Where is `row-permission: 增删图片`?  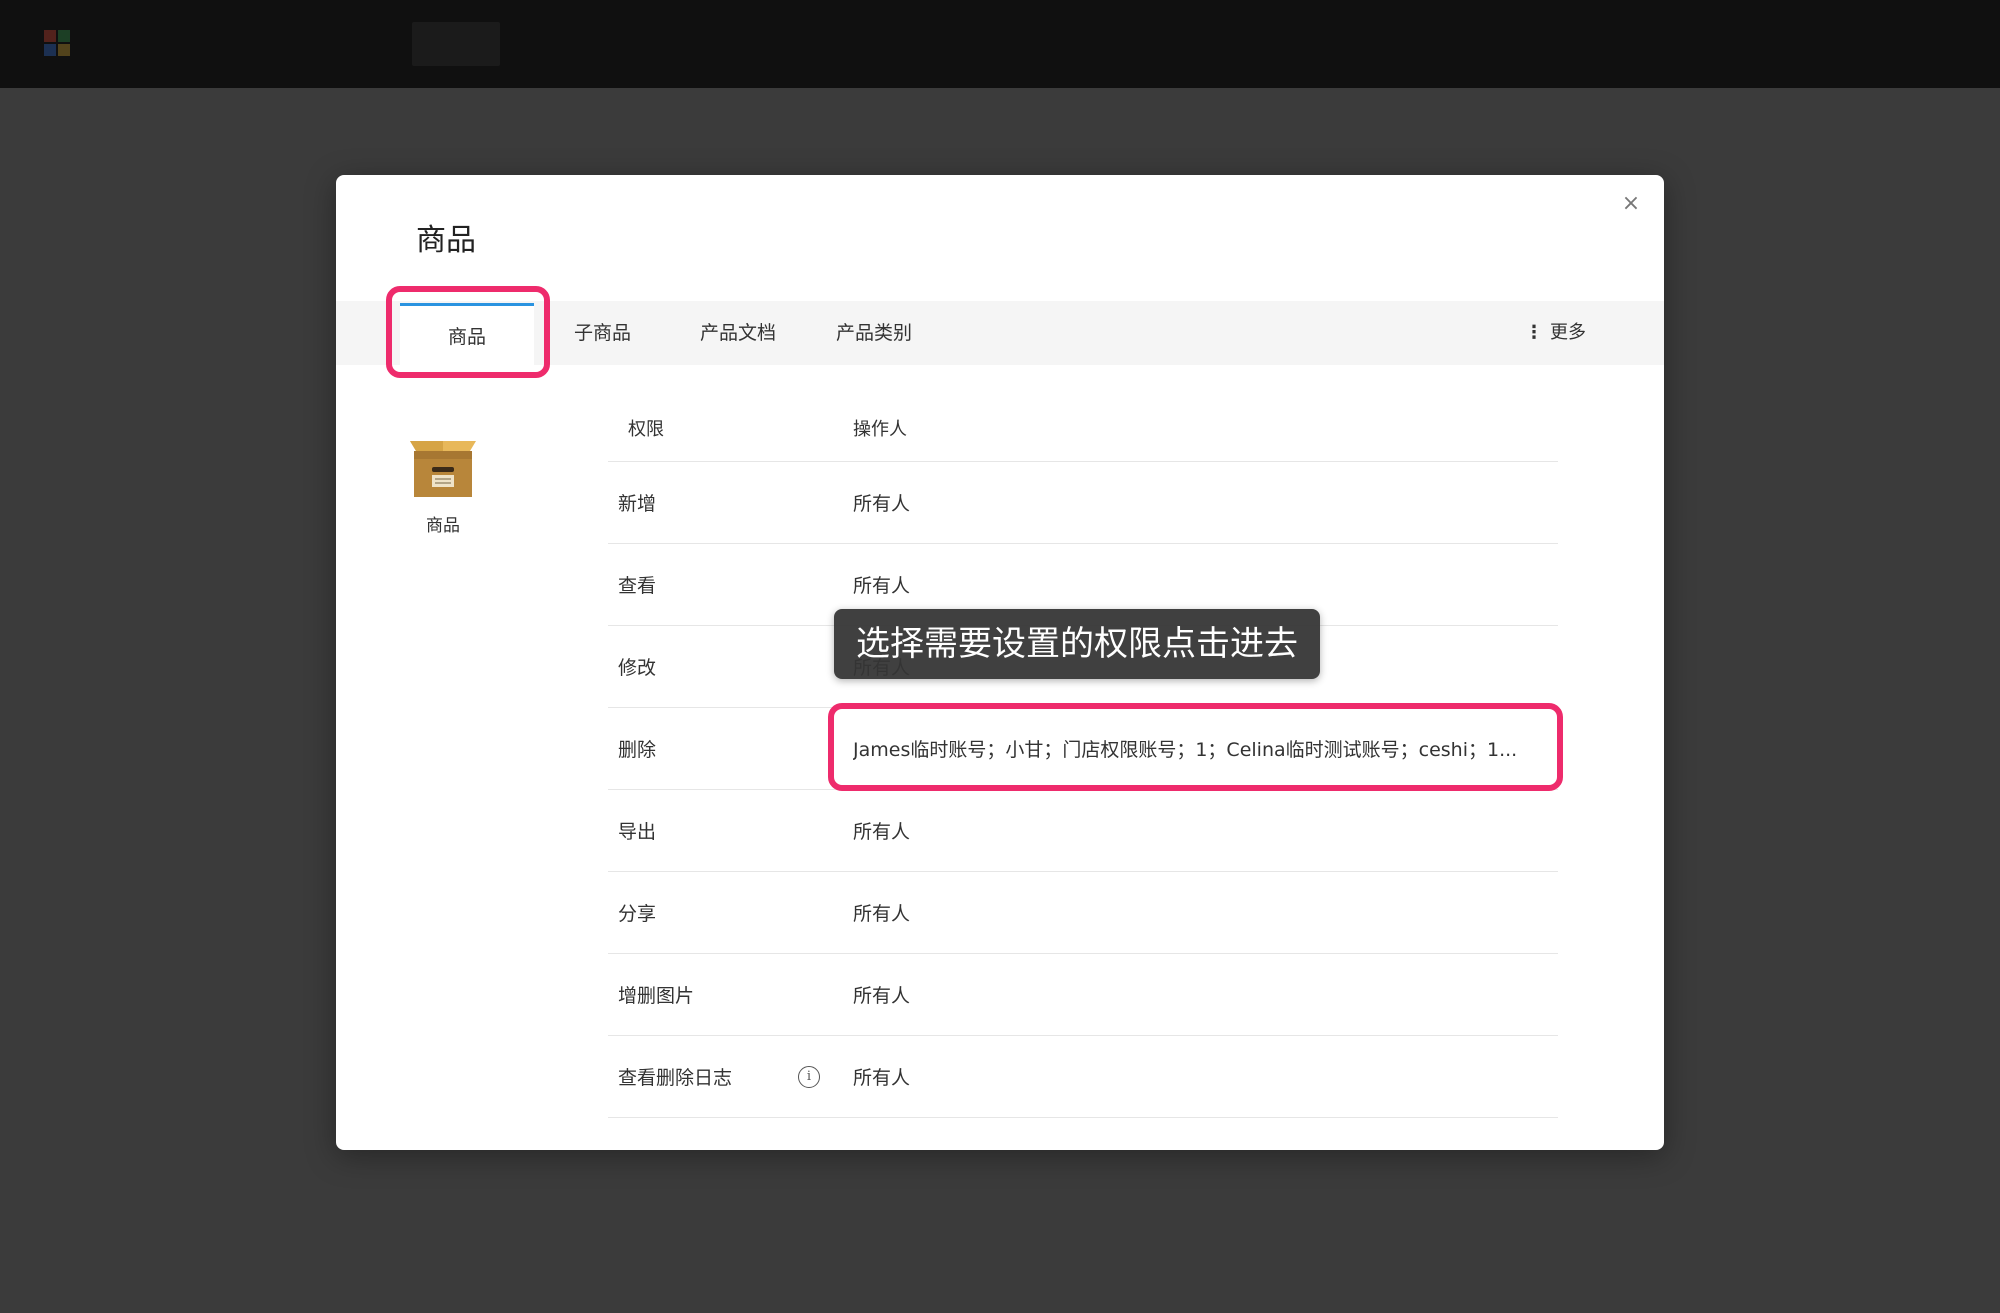 row-permission: 增删图片 is located at coordinates (656, 996).